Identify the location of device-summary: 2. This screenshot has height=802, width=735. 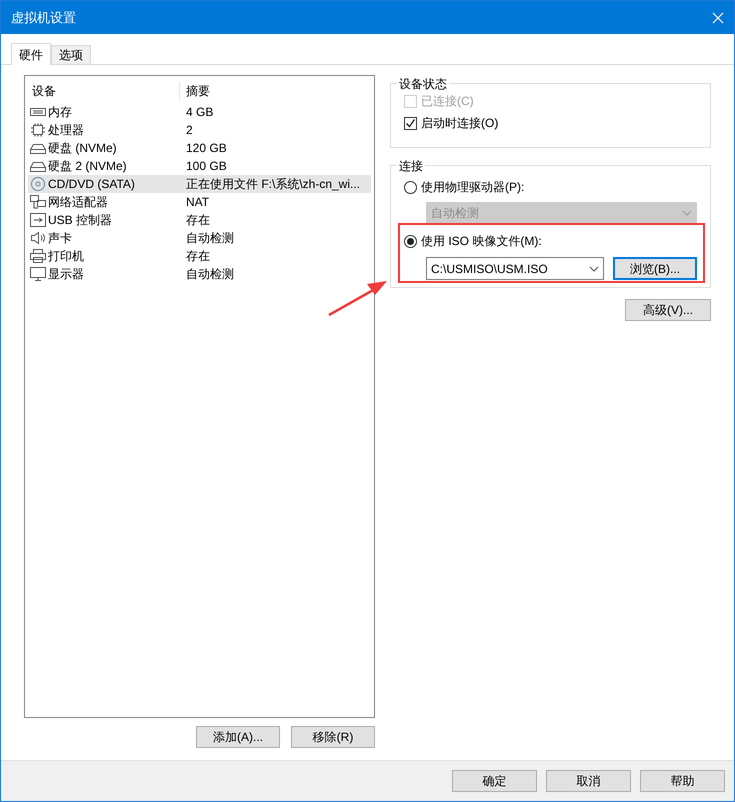
(189, 130).